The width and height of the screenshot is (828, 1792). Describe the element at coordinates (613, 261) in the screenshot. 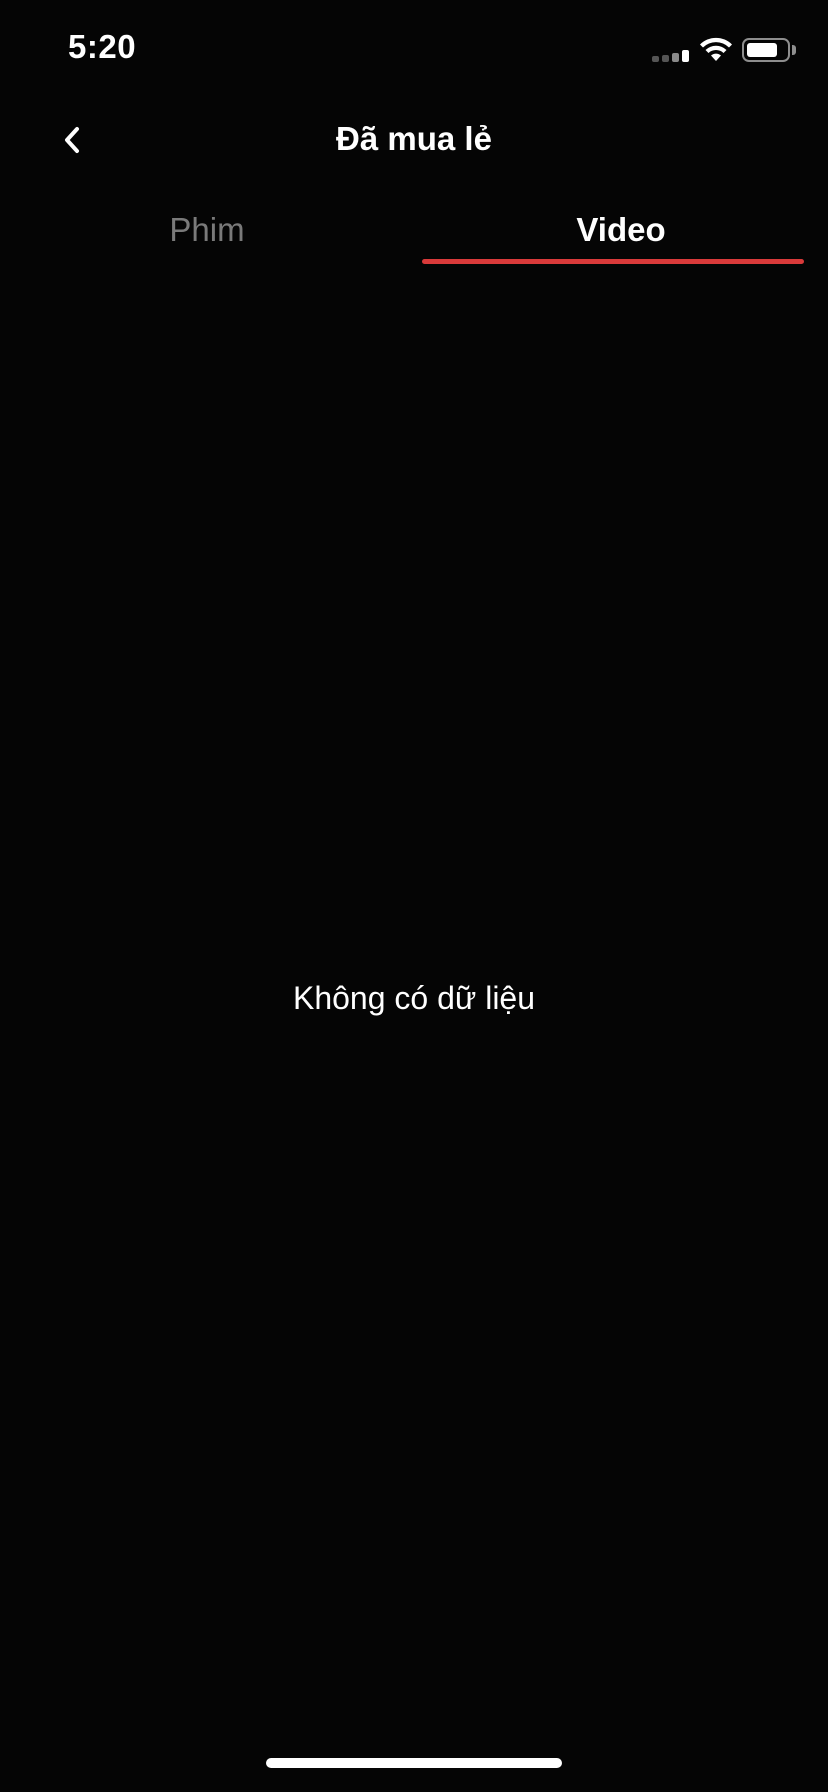

I see `active-tab-indicator` at that location.